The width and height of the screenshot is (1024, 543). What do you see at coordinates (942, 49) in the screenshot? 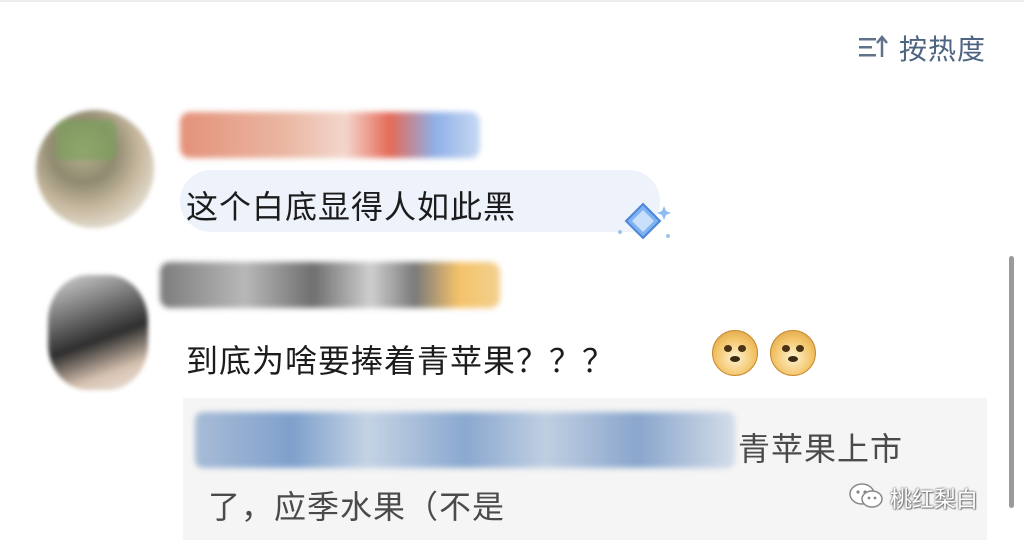
I see `sort-label: 按热度` at bounding box center [942, 49].